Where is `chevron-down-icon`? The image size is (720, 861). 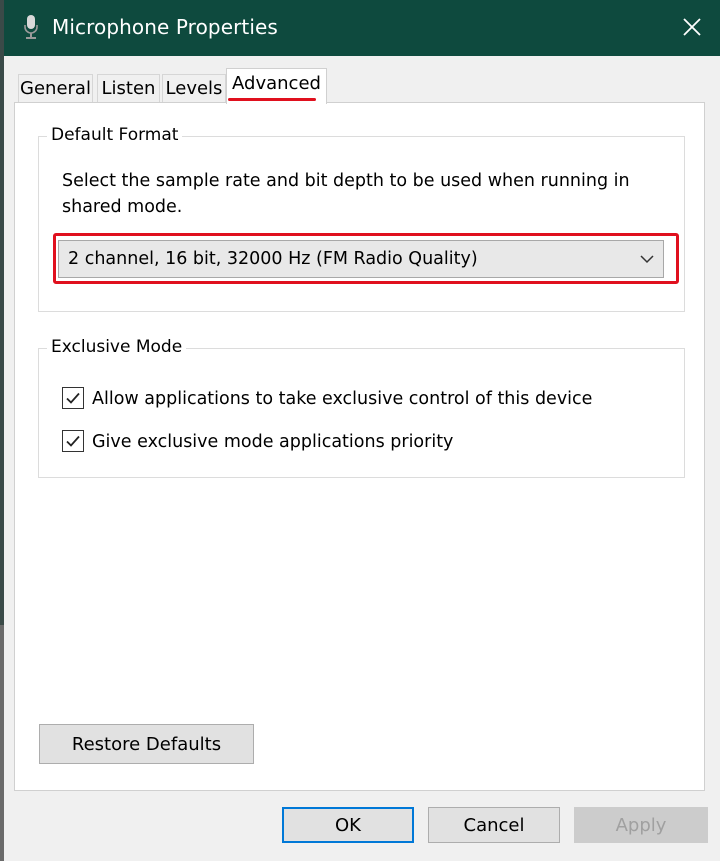
chevron-down-icon is located at coordinates (647, 259).